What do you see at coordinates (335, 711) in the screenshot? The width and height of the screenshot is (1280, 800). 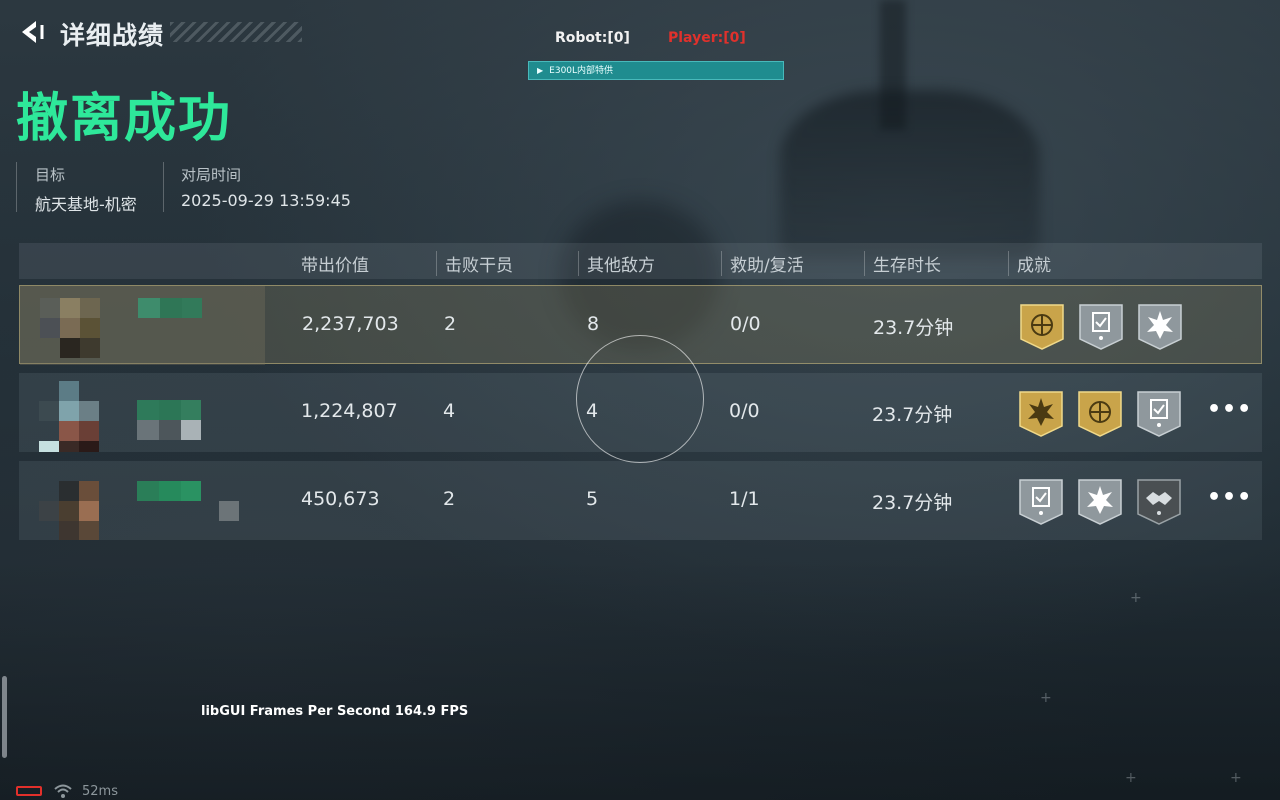 I see `fps-overlay: libGUI Frames Per Second 164.9 FPS` at bounding box center [335, 711].